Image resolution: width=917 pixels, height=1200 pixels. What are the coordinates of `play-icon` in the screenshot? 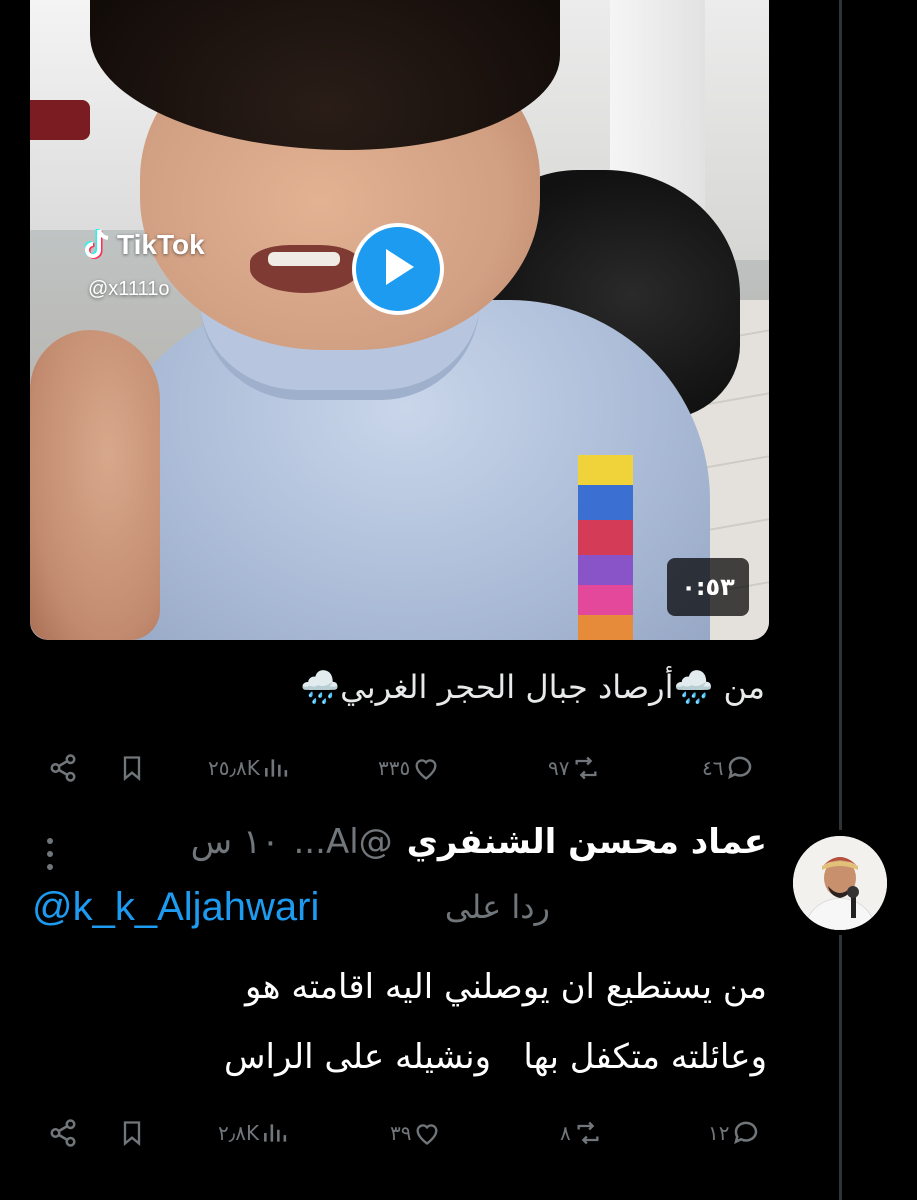 It's located at (398, 269).